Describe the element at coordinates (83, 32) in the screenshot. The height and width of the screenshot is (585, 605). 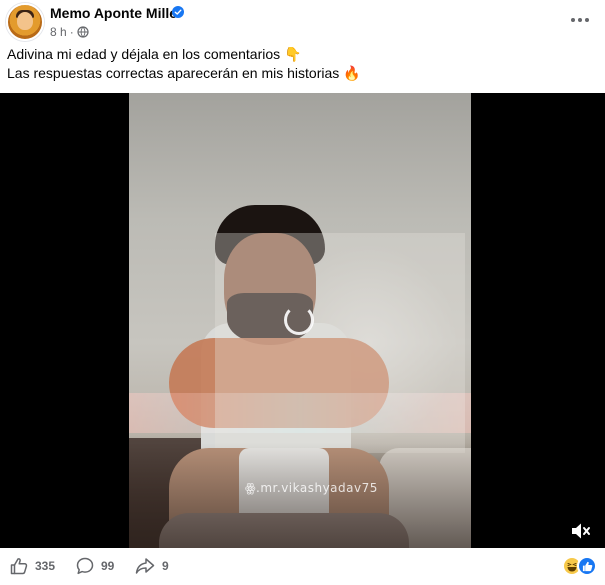
I see `globe-icon` at that location.